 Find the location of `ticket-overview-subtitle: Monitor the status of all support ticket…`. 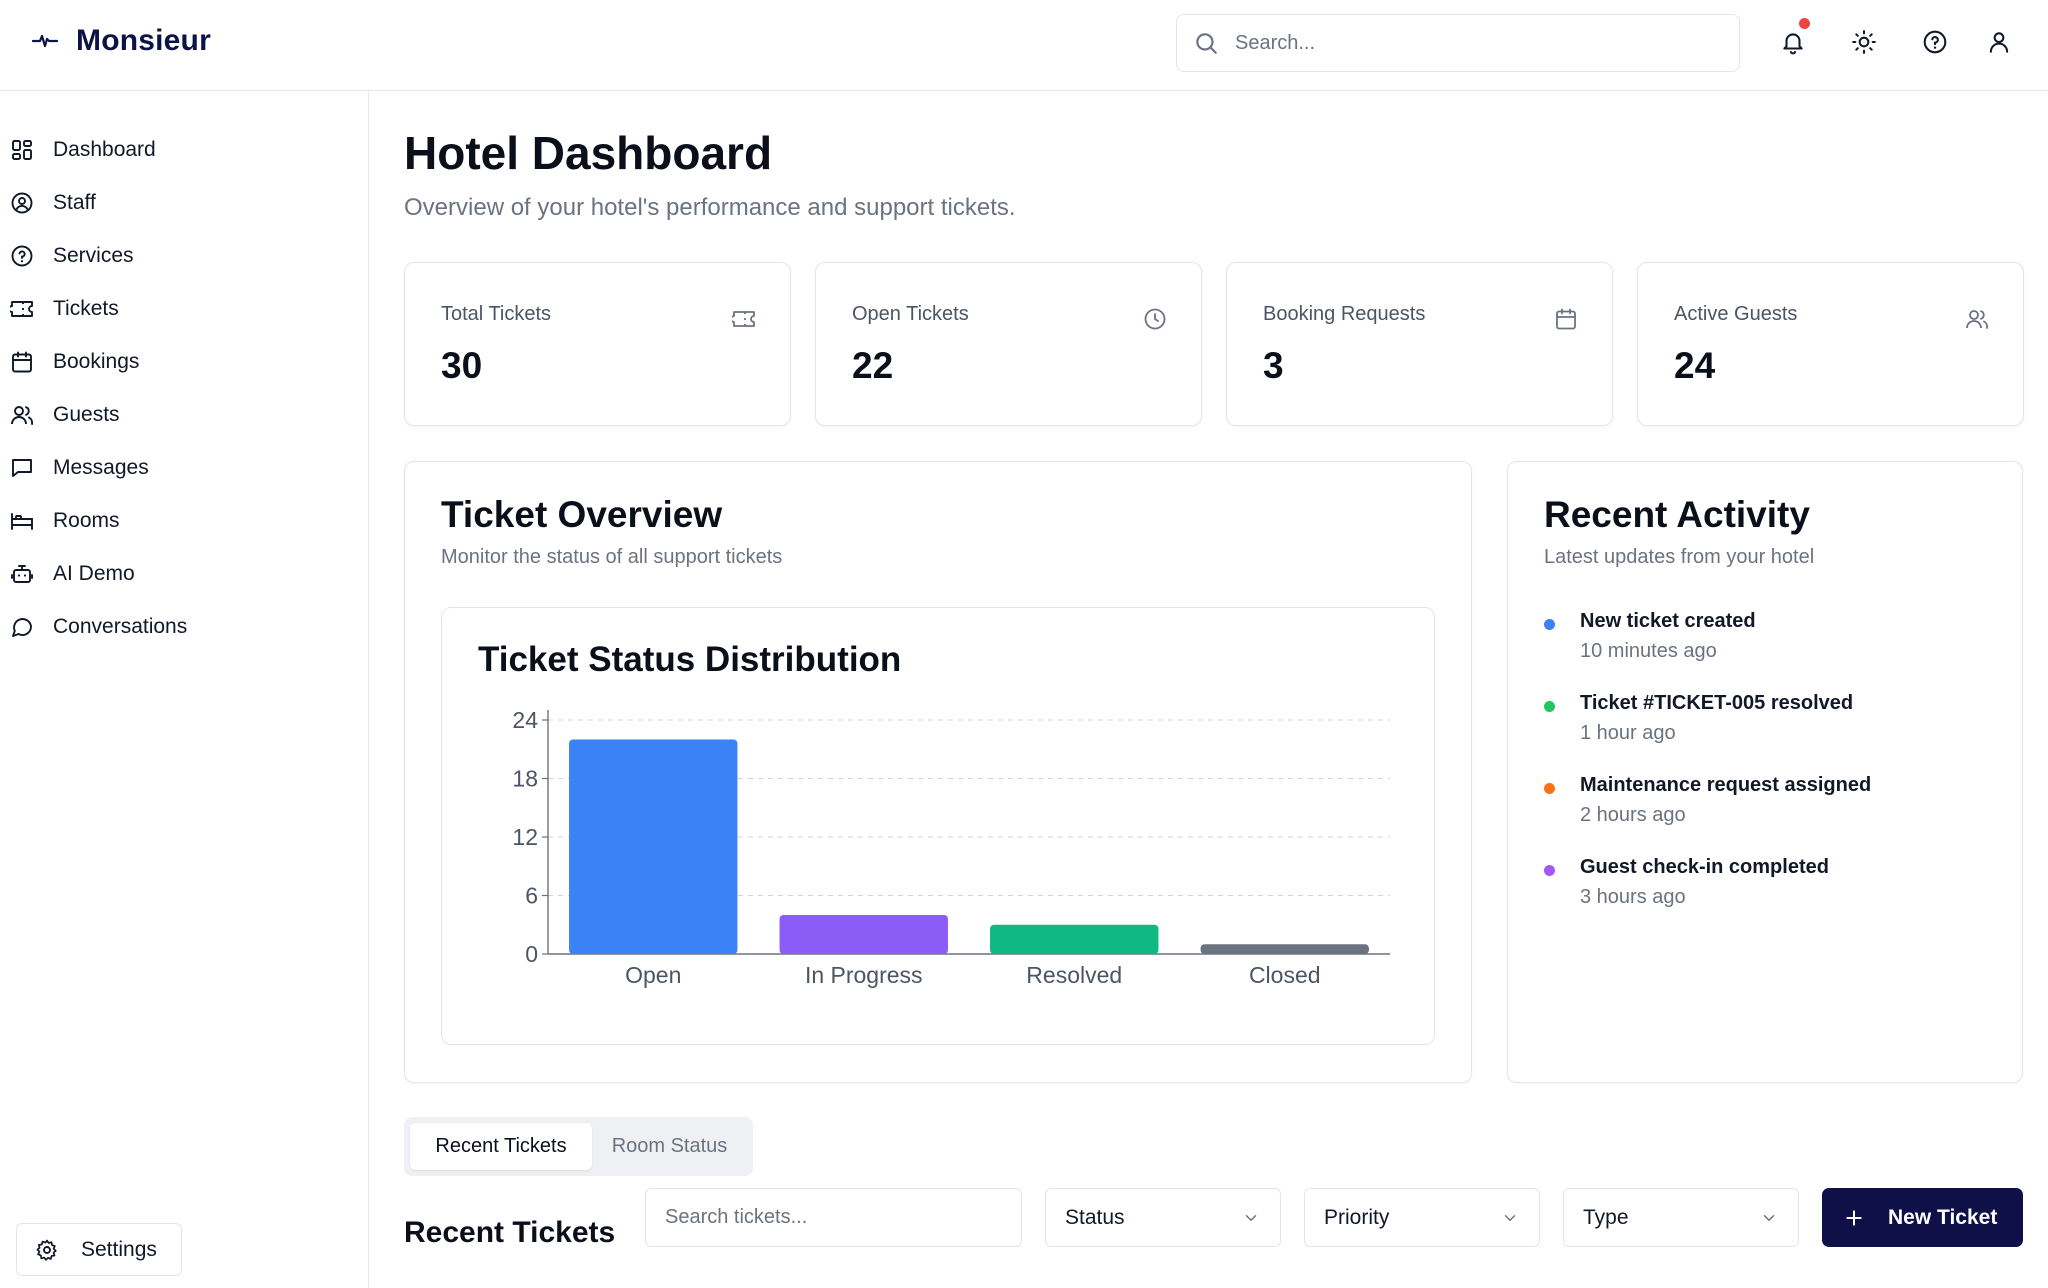

ticket-overview-subtitle: Monitor the status of all support ticket… is located at coordinates (612, 557).